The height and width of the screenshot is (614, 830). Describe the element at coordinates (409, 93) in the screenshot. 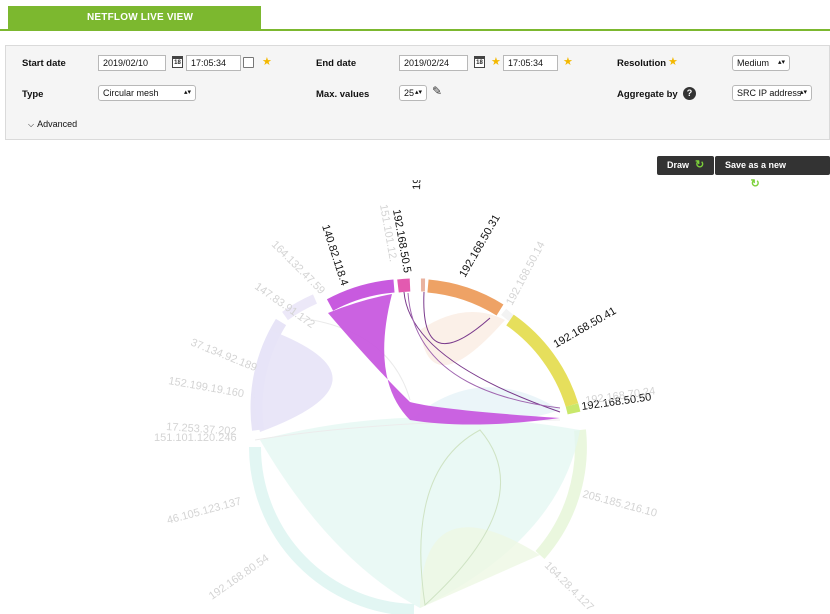

I see `max-values-value: 25` at that location.